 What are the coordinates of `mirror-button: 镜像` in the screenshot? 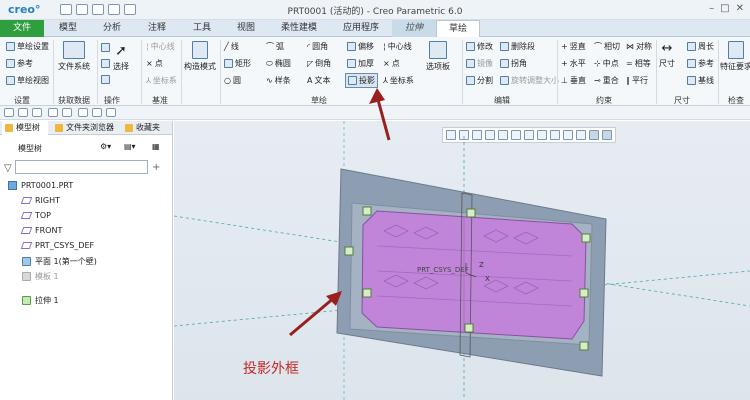 It's located at (479, 63).